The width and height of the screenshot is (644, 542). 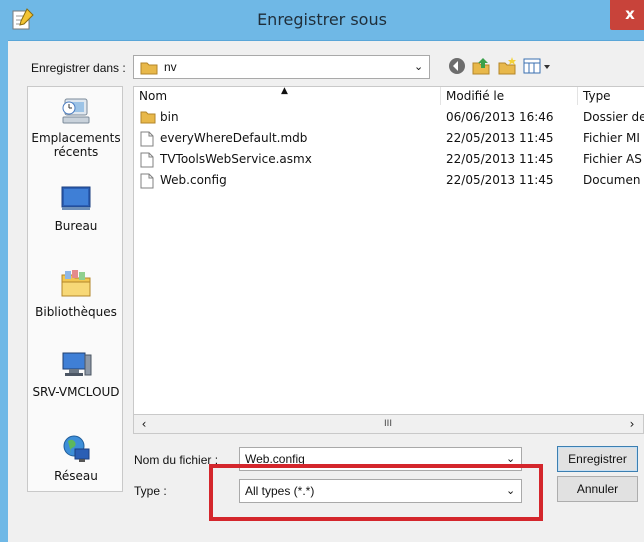 I want to click on file-type: Documen, so click(x=612, y=180).